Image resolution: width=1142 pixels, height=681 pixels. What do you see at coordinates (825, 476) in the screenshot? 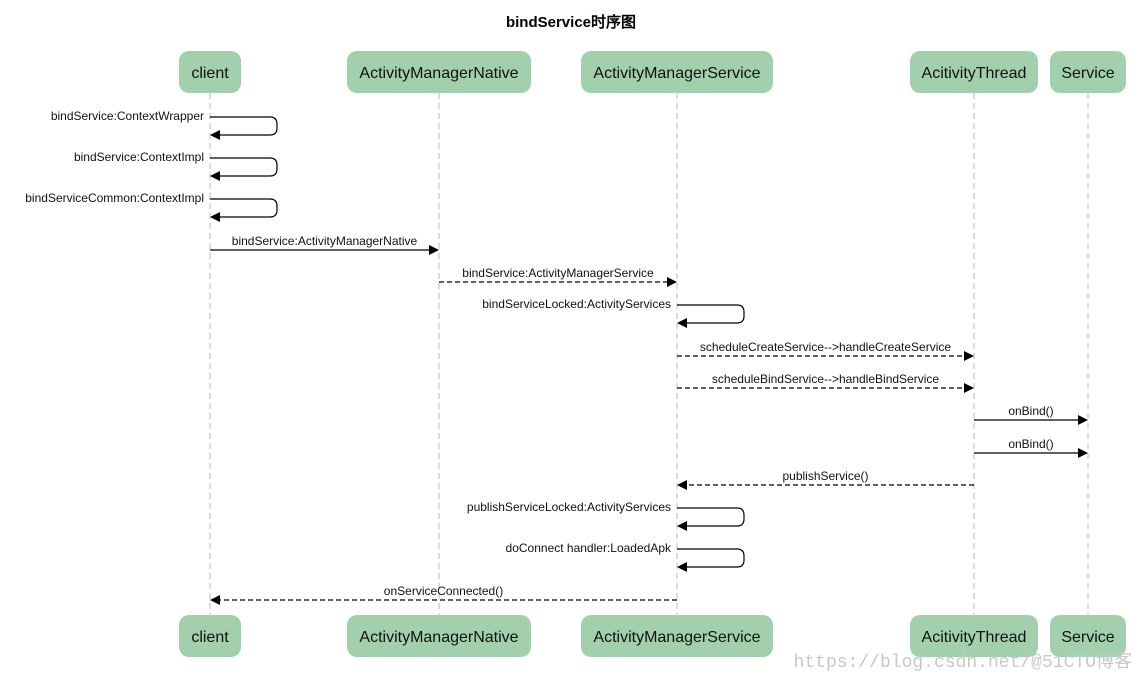
I see `message-label: publishService()` at bounding box center [825, 476].